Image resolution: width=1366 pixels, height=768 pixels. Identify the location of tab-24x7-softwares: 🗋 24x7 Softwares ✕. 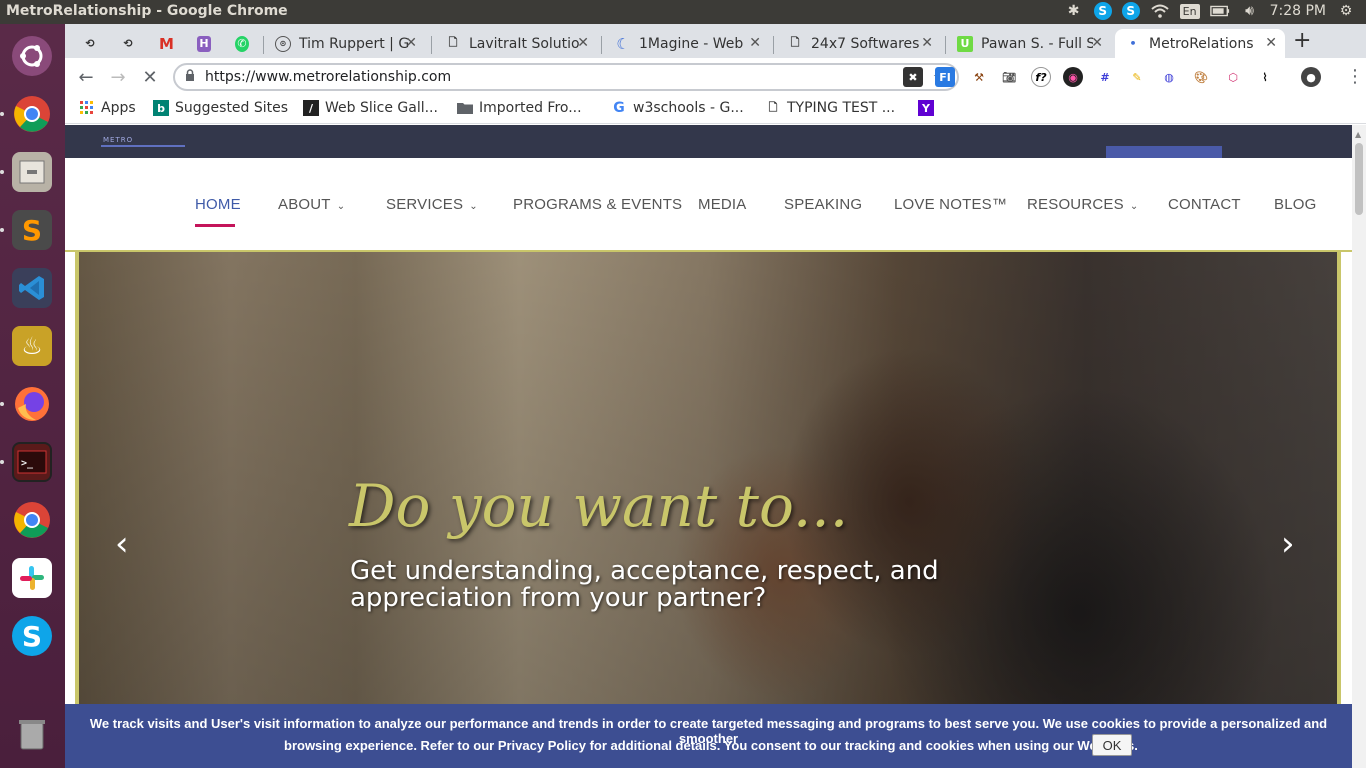
(859, 43).